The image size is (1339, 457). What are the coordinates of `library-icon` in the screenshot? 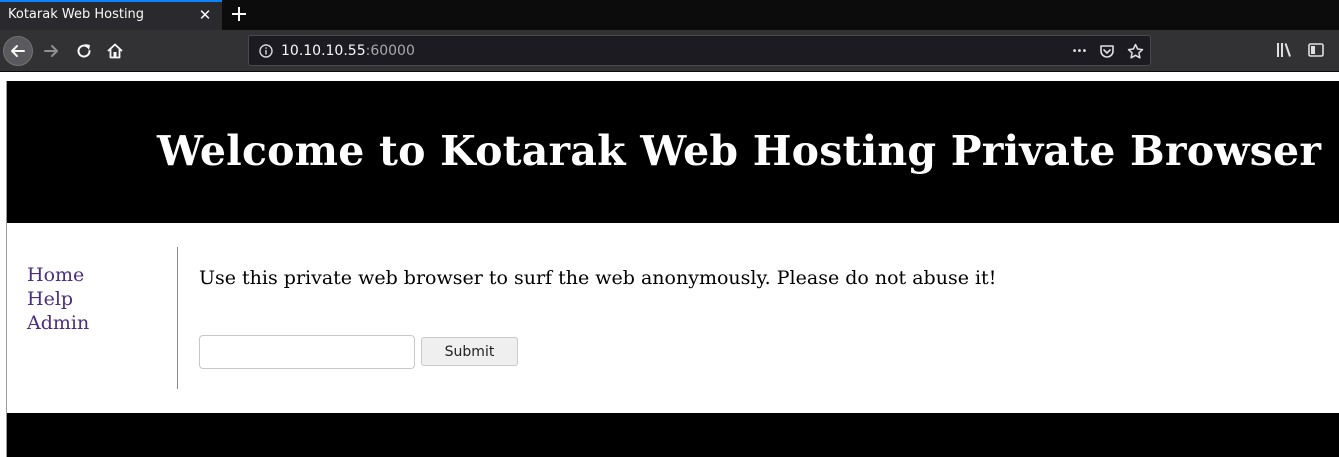 It's located at (1284, 50).